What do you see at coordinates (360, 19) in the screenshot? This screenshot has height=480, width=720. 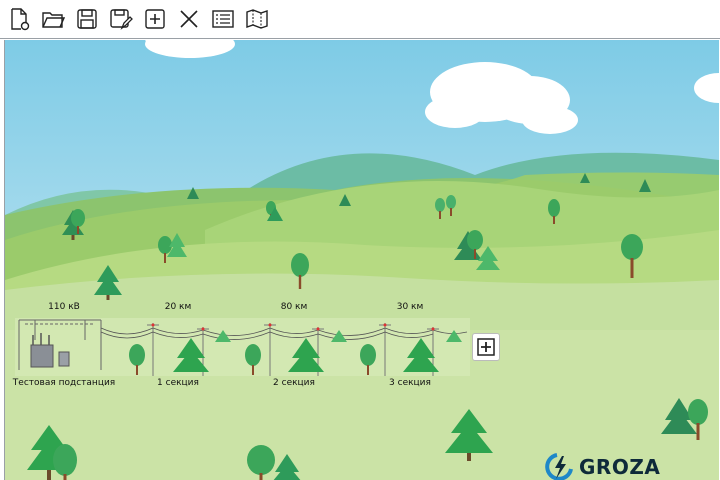 I see `toolbar` at bounding box center [360, 19].